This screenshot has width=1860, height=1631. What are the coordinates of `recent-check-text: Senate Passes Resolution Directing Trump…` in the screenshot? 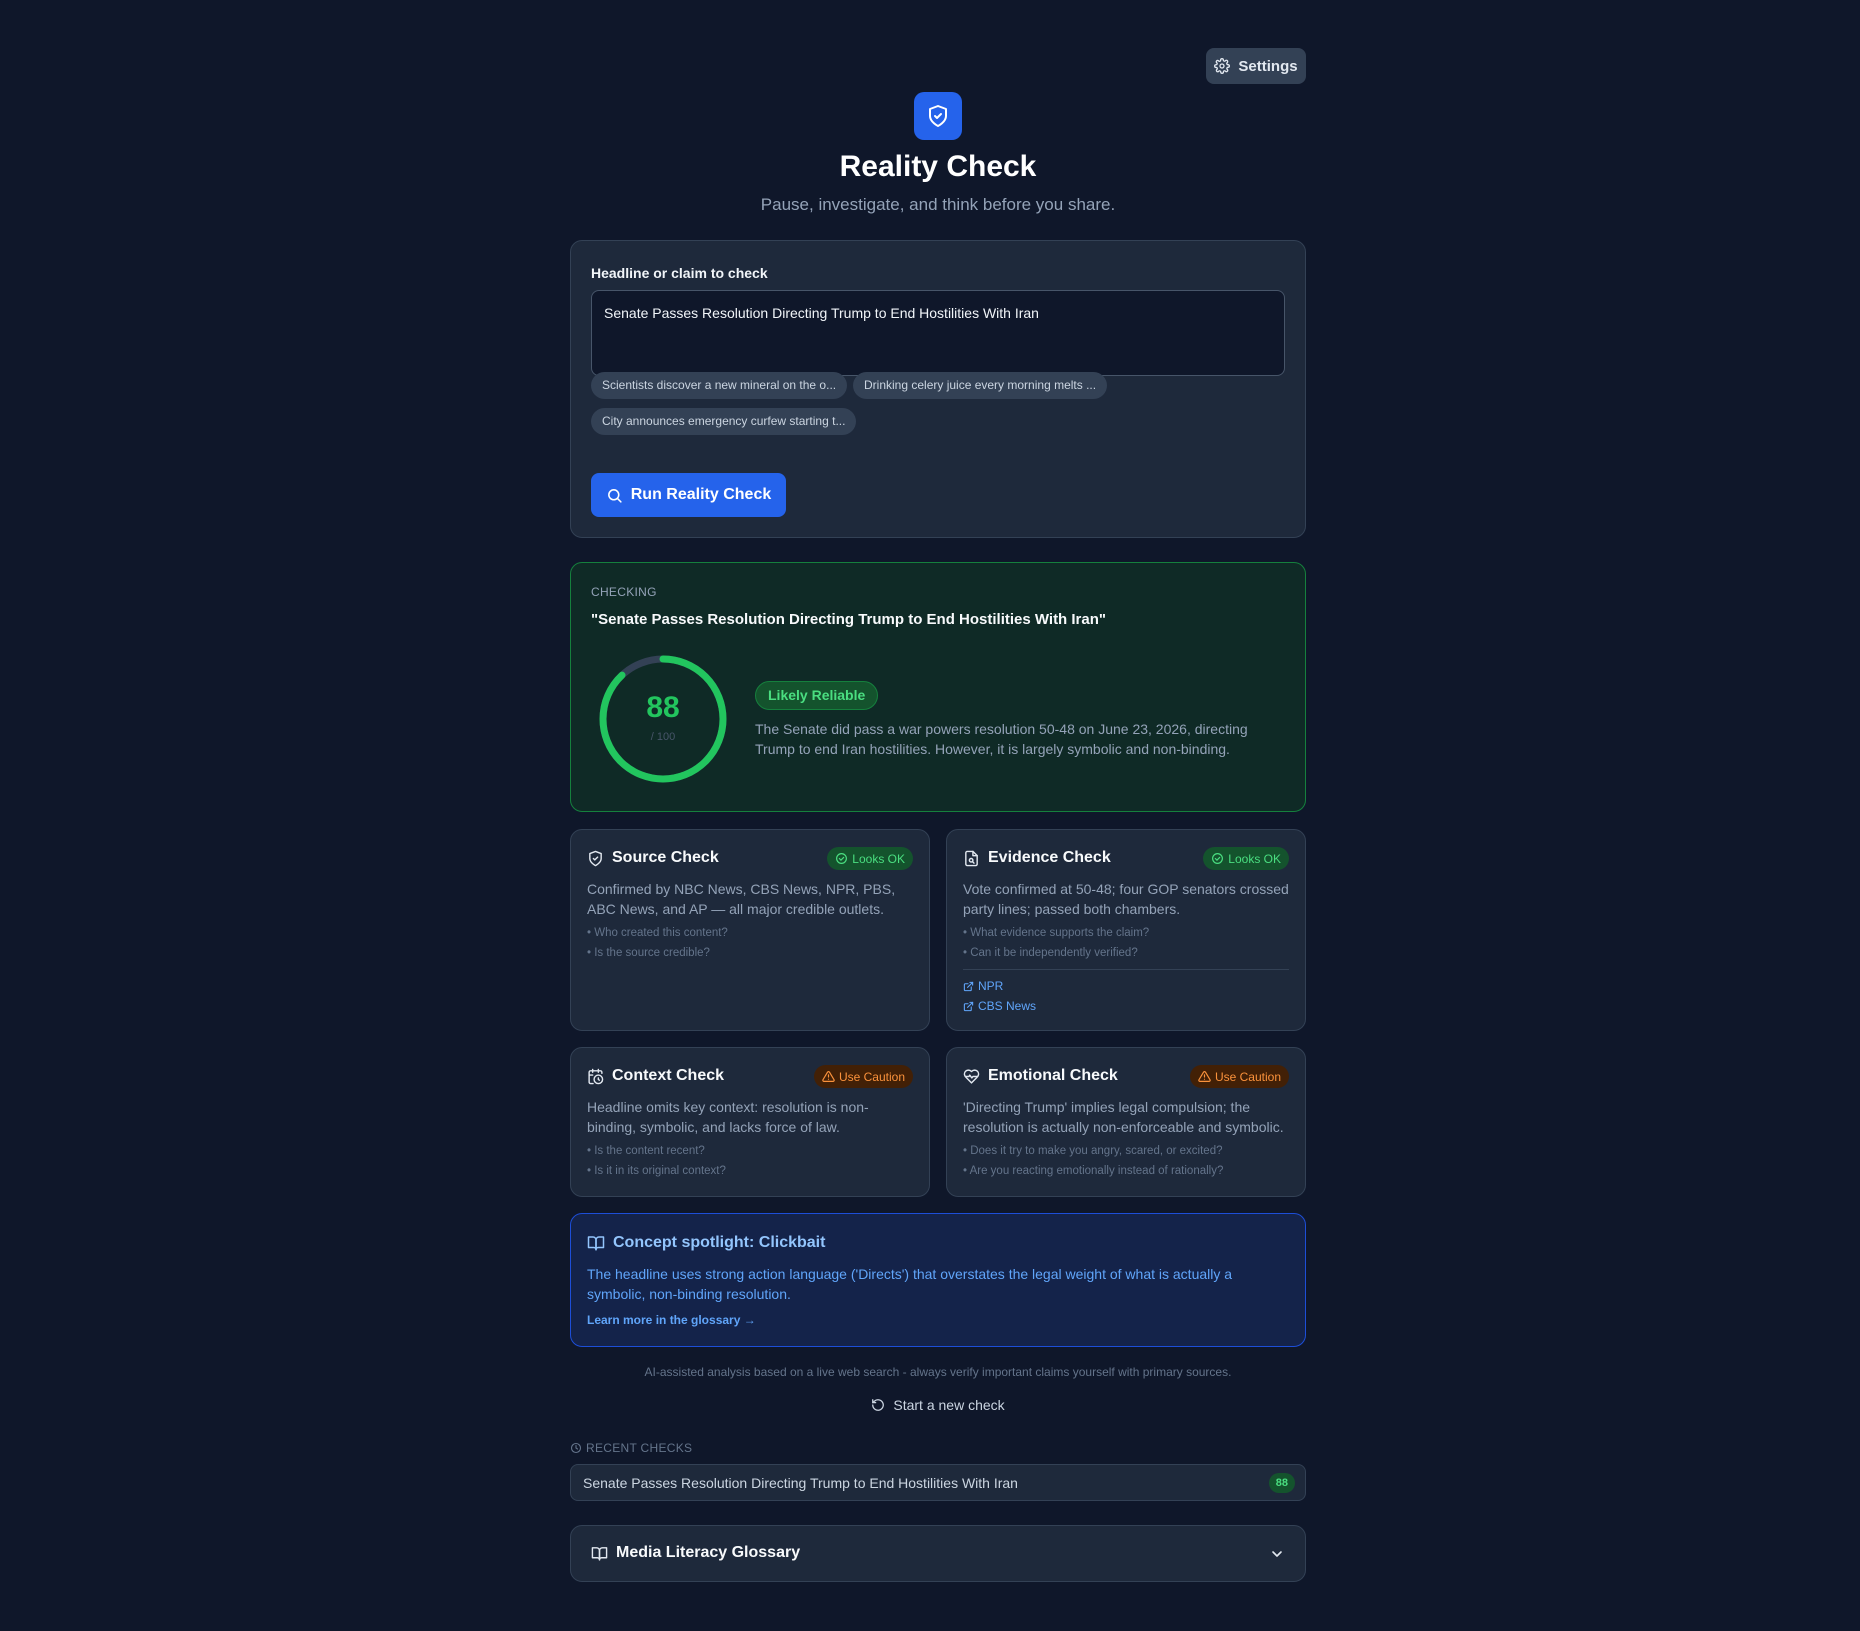 It's located at (800, 1483).